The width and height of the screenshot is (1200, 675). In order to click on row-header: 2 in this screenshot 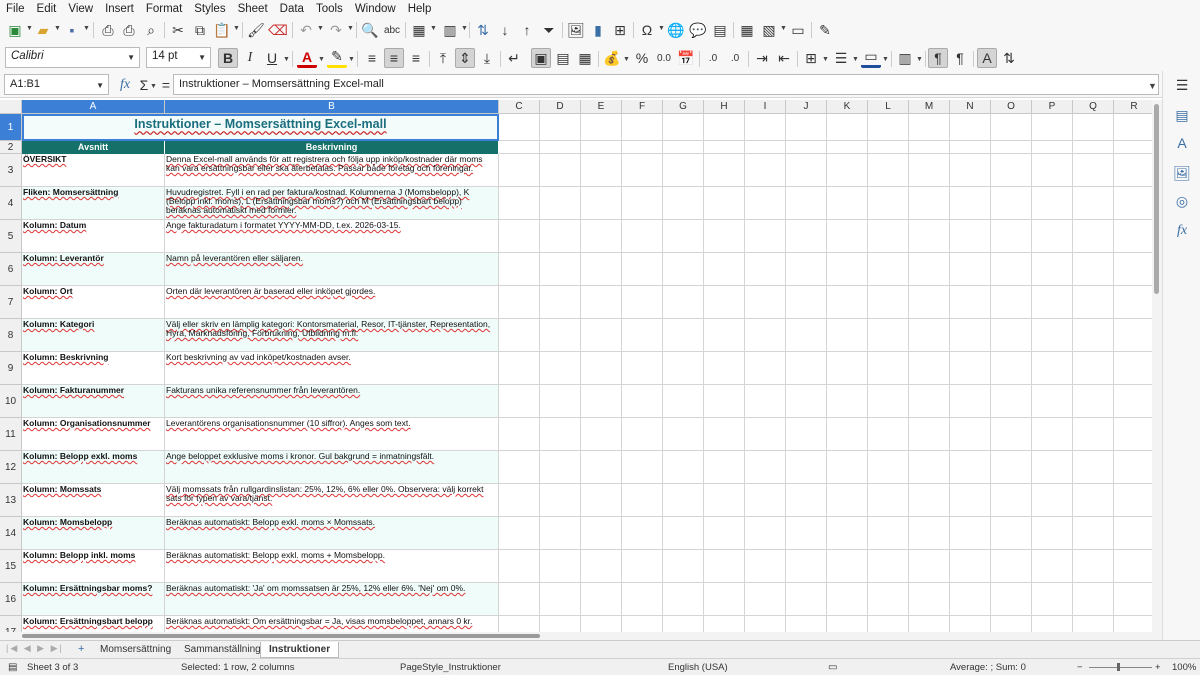, I will do `click(11, 147)`.